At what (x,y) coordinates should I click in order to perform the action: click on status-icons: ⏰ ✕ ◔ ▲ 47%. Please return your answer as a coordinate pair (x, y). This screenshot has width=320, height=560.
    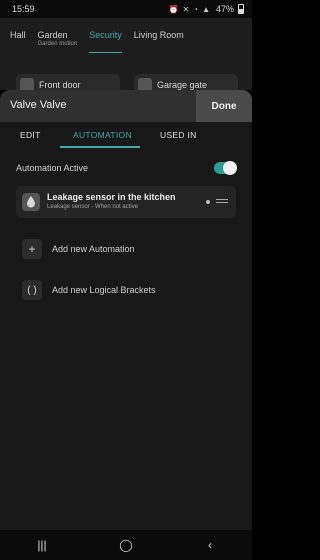
    Looking at the image, I should click on (206, 9).